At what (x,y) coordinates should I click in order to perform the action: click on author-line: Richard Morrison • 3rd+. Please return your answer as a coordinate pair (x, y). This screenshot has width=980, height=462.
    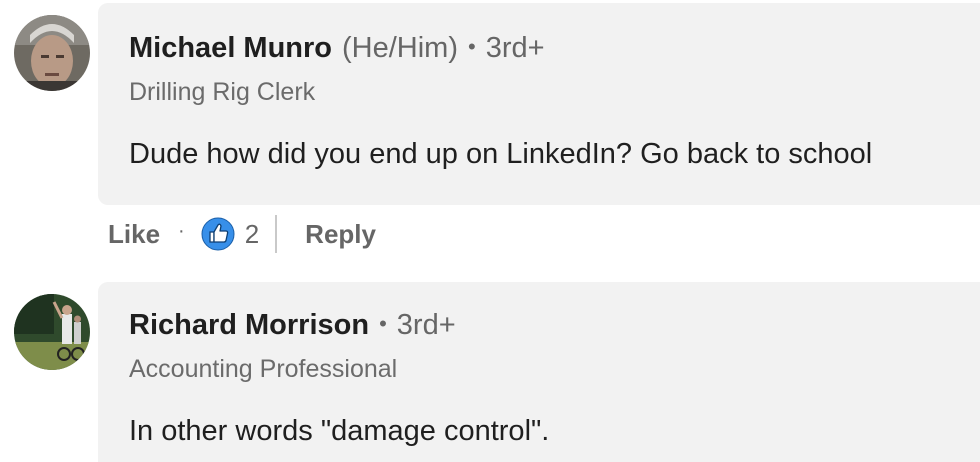
    Looking at the image, I should click on (292, 326).